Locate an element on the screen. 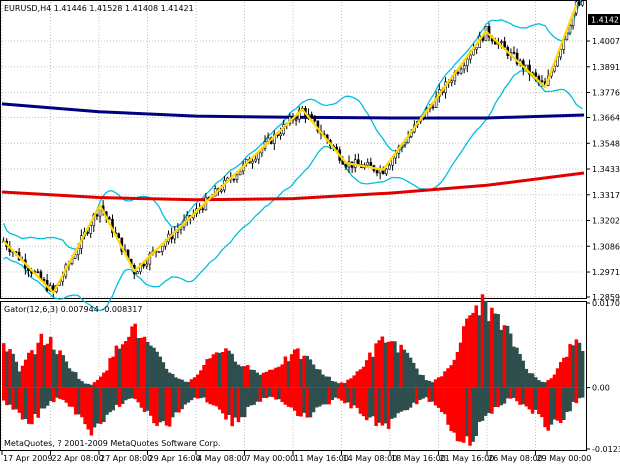 Image resolution: width=620 pixels, height=465 pixels. x-tick-label: 7 May 00:00 is located at coordinates (271, 458).